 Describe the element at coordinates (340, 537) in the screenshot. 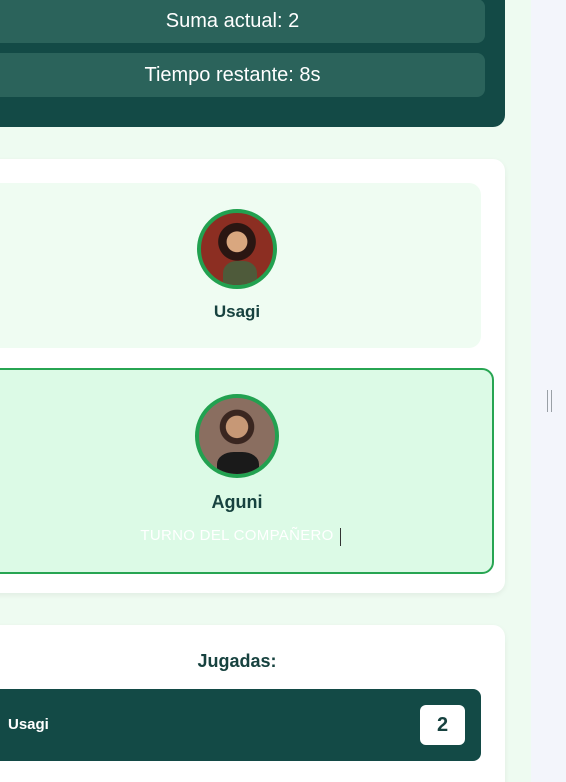

I see `text-cursor` at that location.